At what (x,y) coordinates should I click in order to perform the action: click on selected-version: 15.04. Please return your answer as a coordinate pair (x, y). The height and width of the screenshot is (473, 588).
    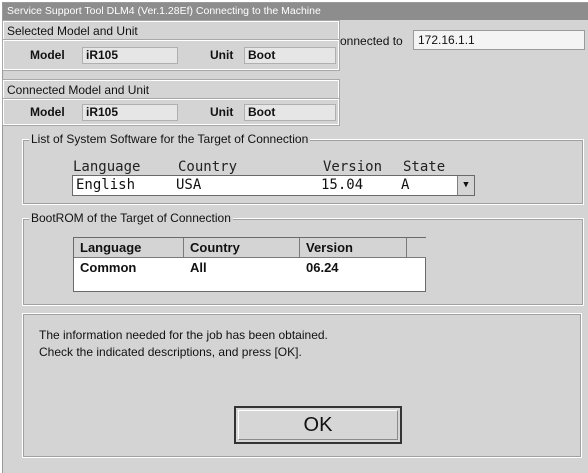
    Looking at the image, I should click on (342, 185).